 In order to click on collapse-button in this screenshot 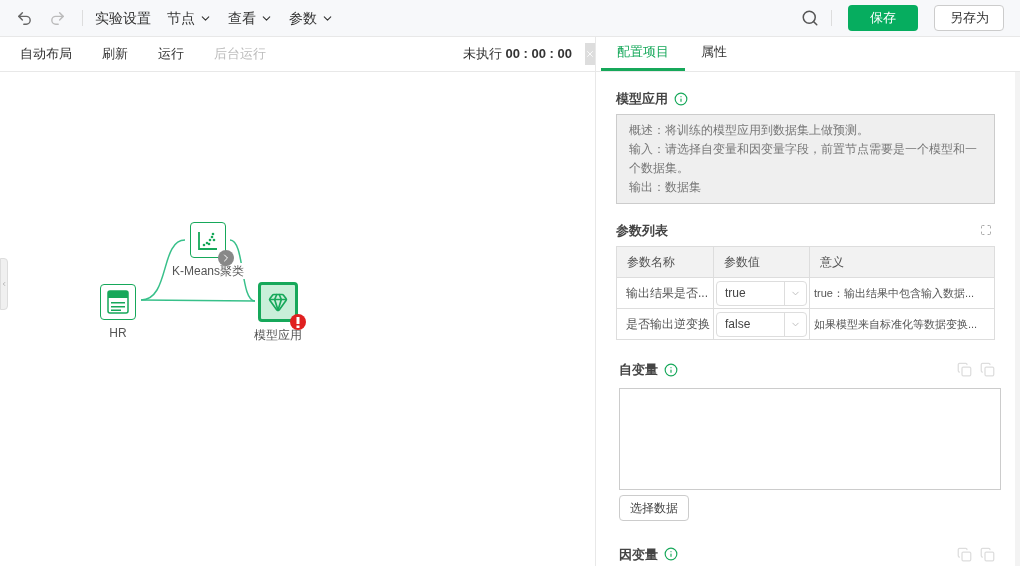, I will do `click(590, 54)`.